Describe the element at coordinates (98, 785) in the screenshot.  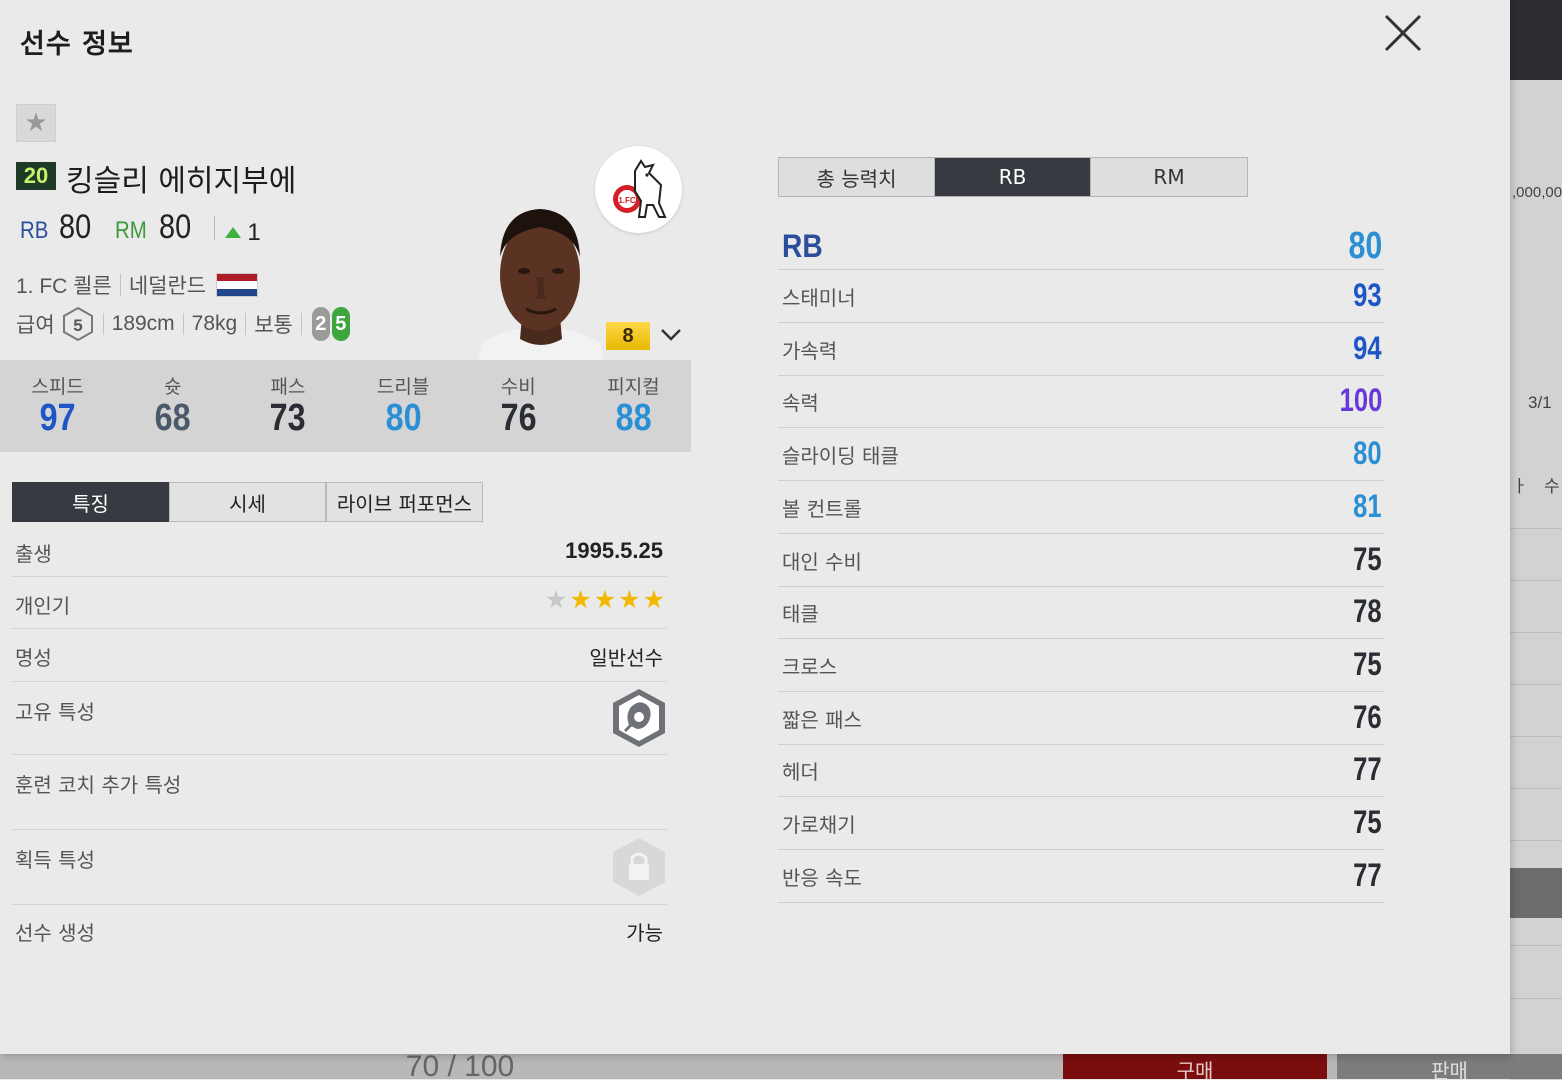
I see `coach-trait-label: 훈련 코치 추가 특성` at that location.